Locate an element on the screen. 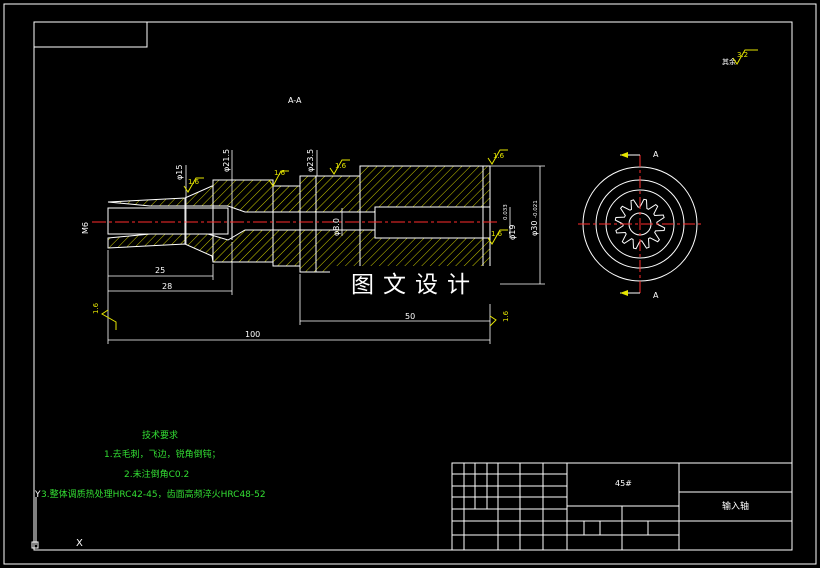 The height and width of the screenshot is (568, 820). shaft-hatch-upper is located at coordinates (299, 189).